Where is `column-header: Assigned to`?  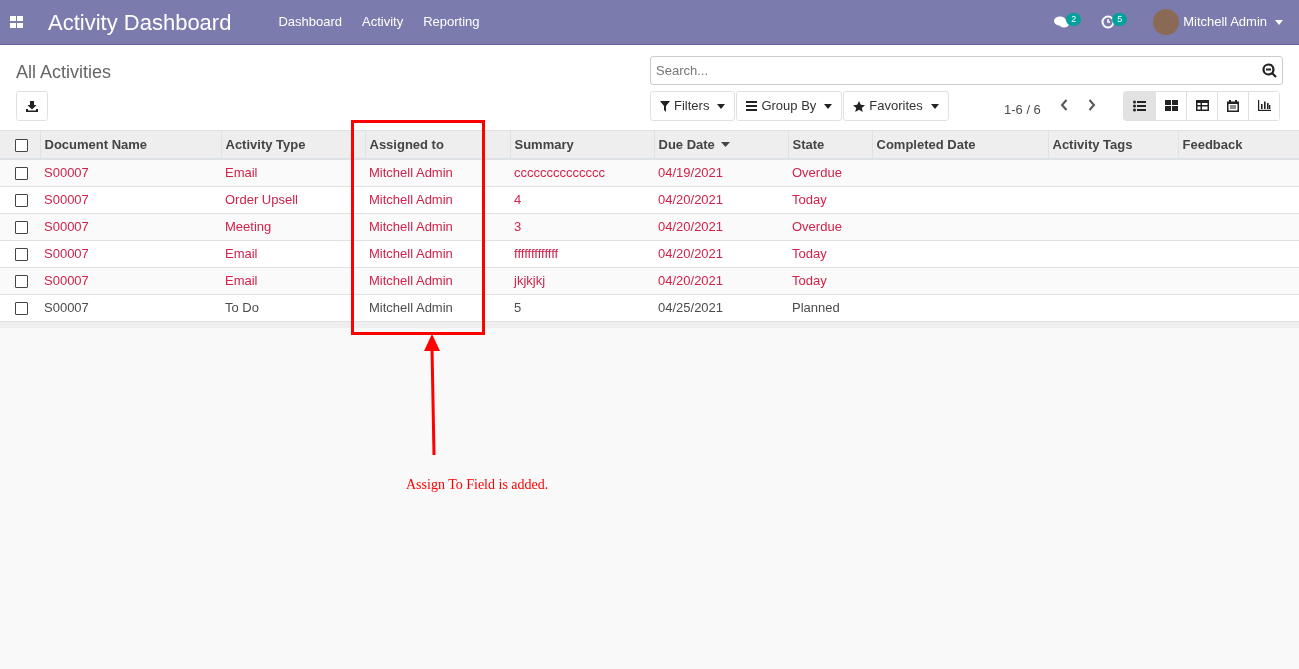
column-header: Assigned to is located at coordinates (406, 144).